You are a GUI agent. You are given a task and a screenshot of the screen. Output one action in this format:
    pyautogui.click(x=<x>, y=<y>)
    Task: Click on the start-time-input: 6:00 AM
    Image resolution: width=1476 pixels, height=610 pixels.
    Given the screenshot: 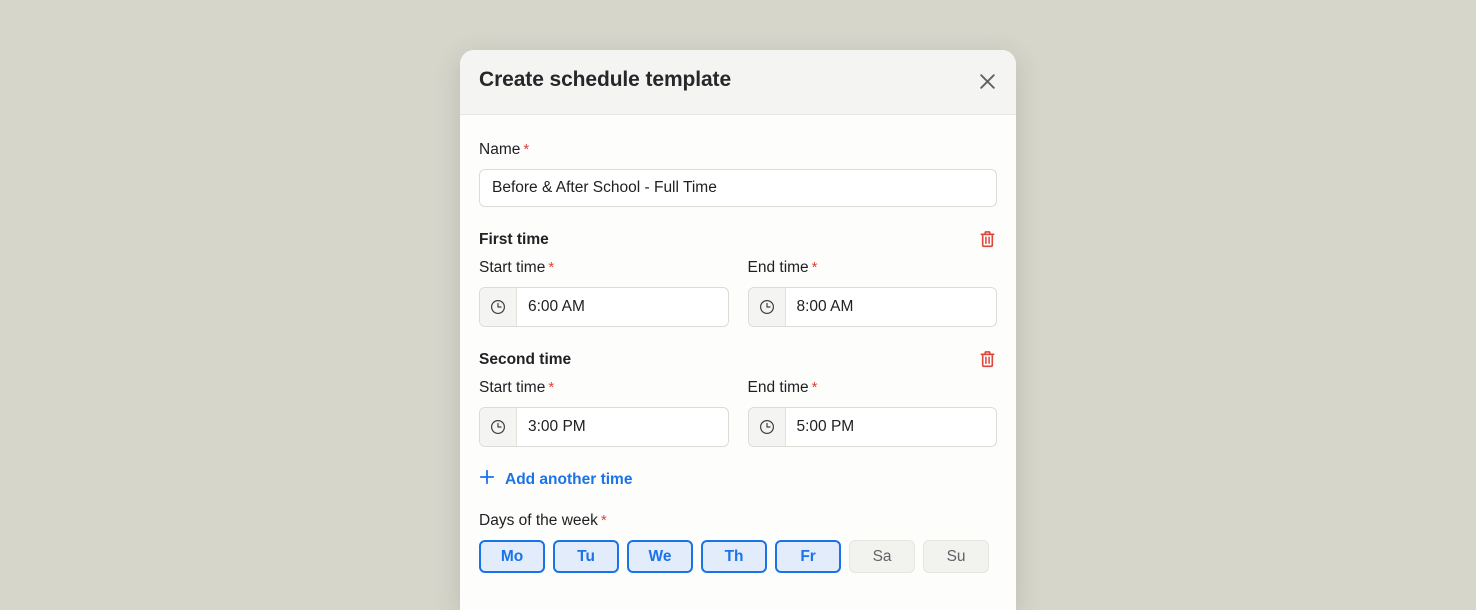 What is the action you would take?
    pyautogui.click(x=604, y=307)
    